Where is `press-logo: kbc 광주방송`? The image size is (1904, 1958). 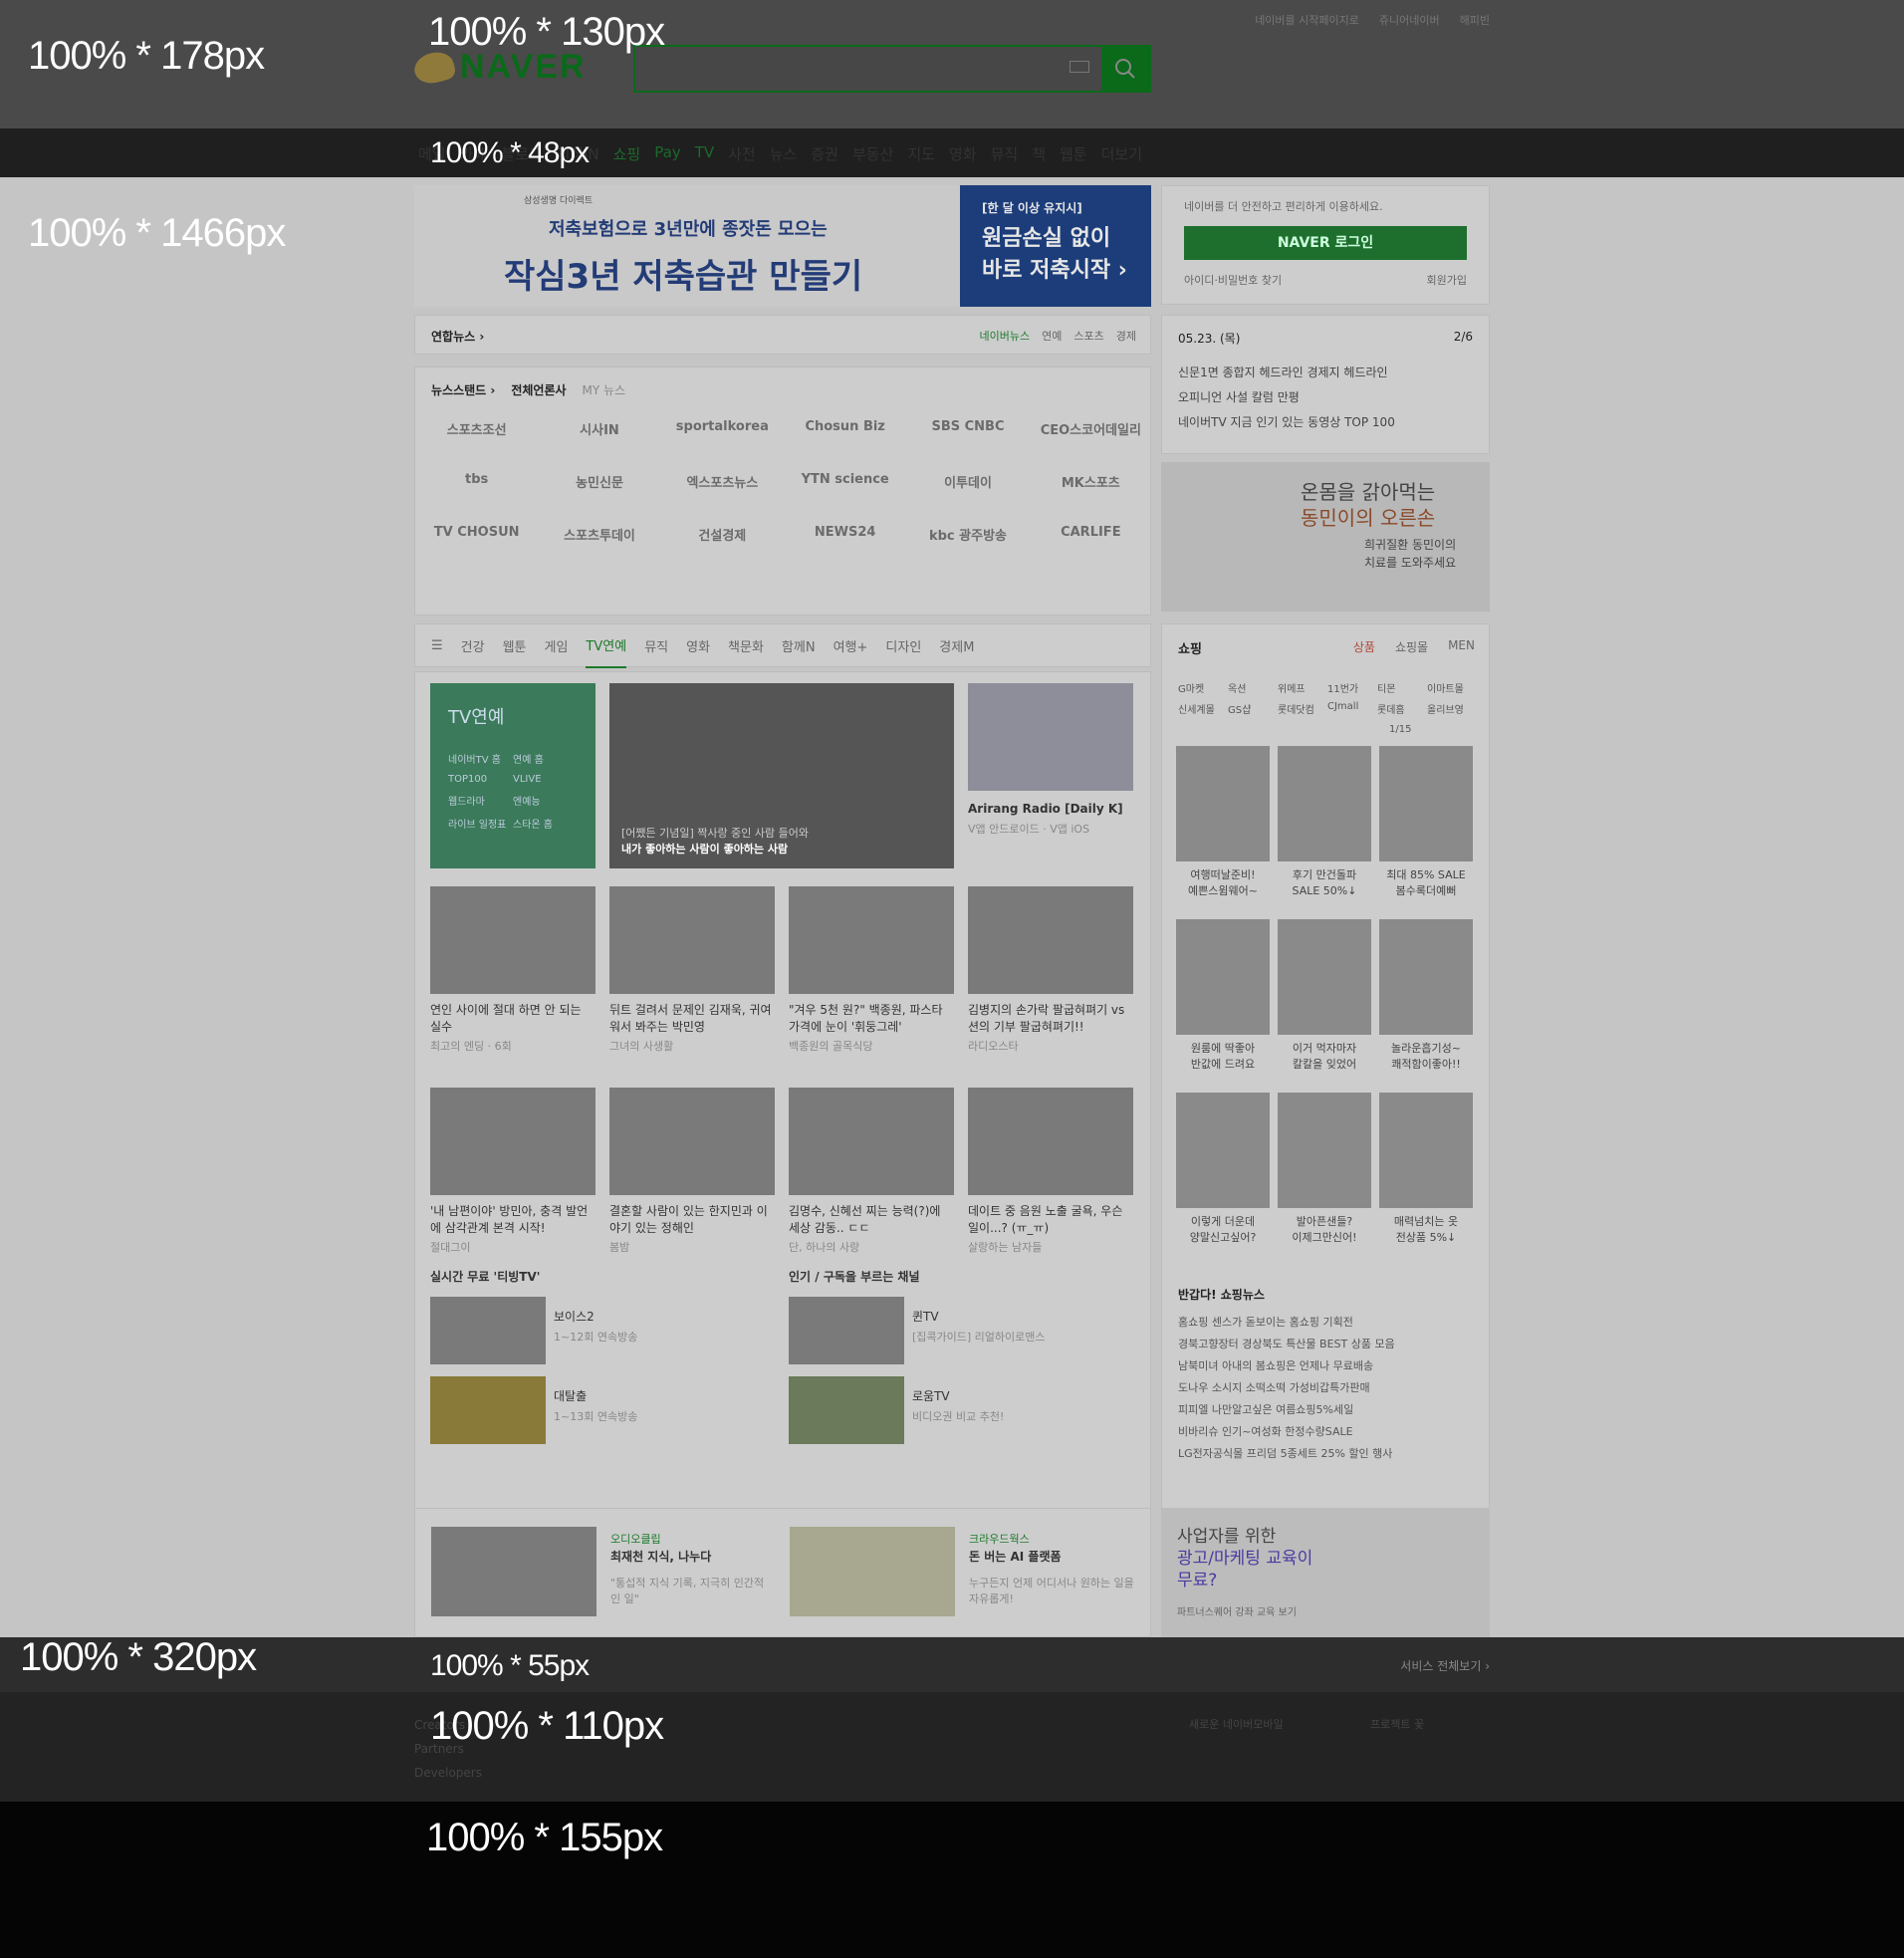
press-logo: kbc 광주방송 is located at coordinates (968, 534).